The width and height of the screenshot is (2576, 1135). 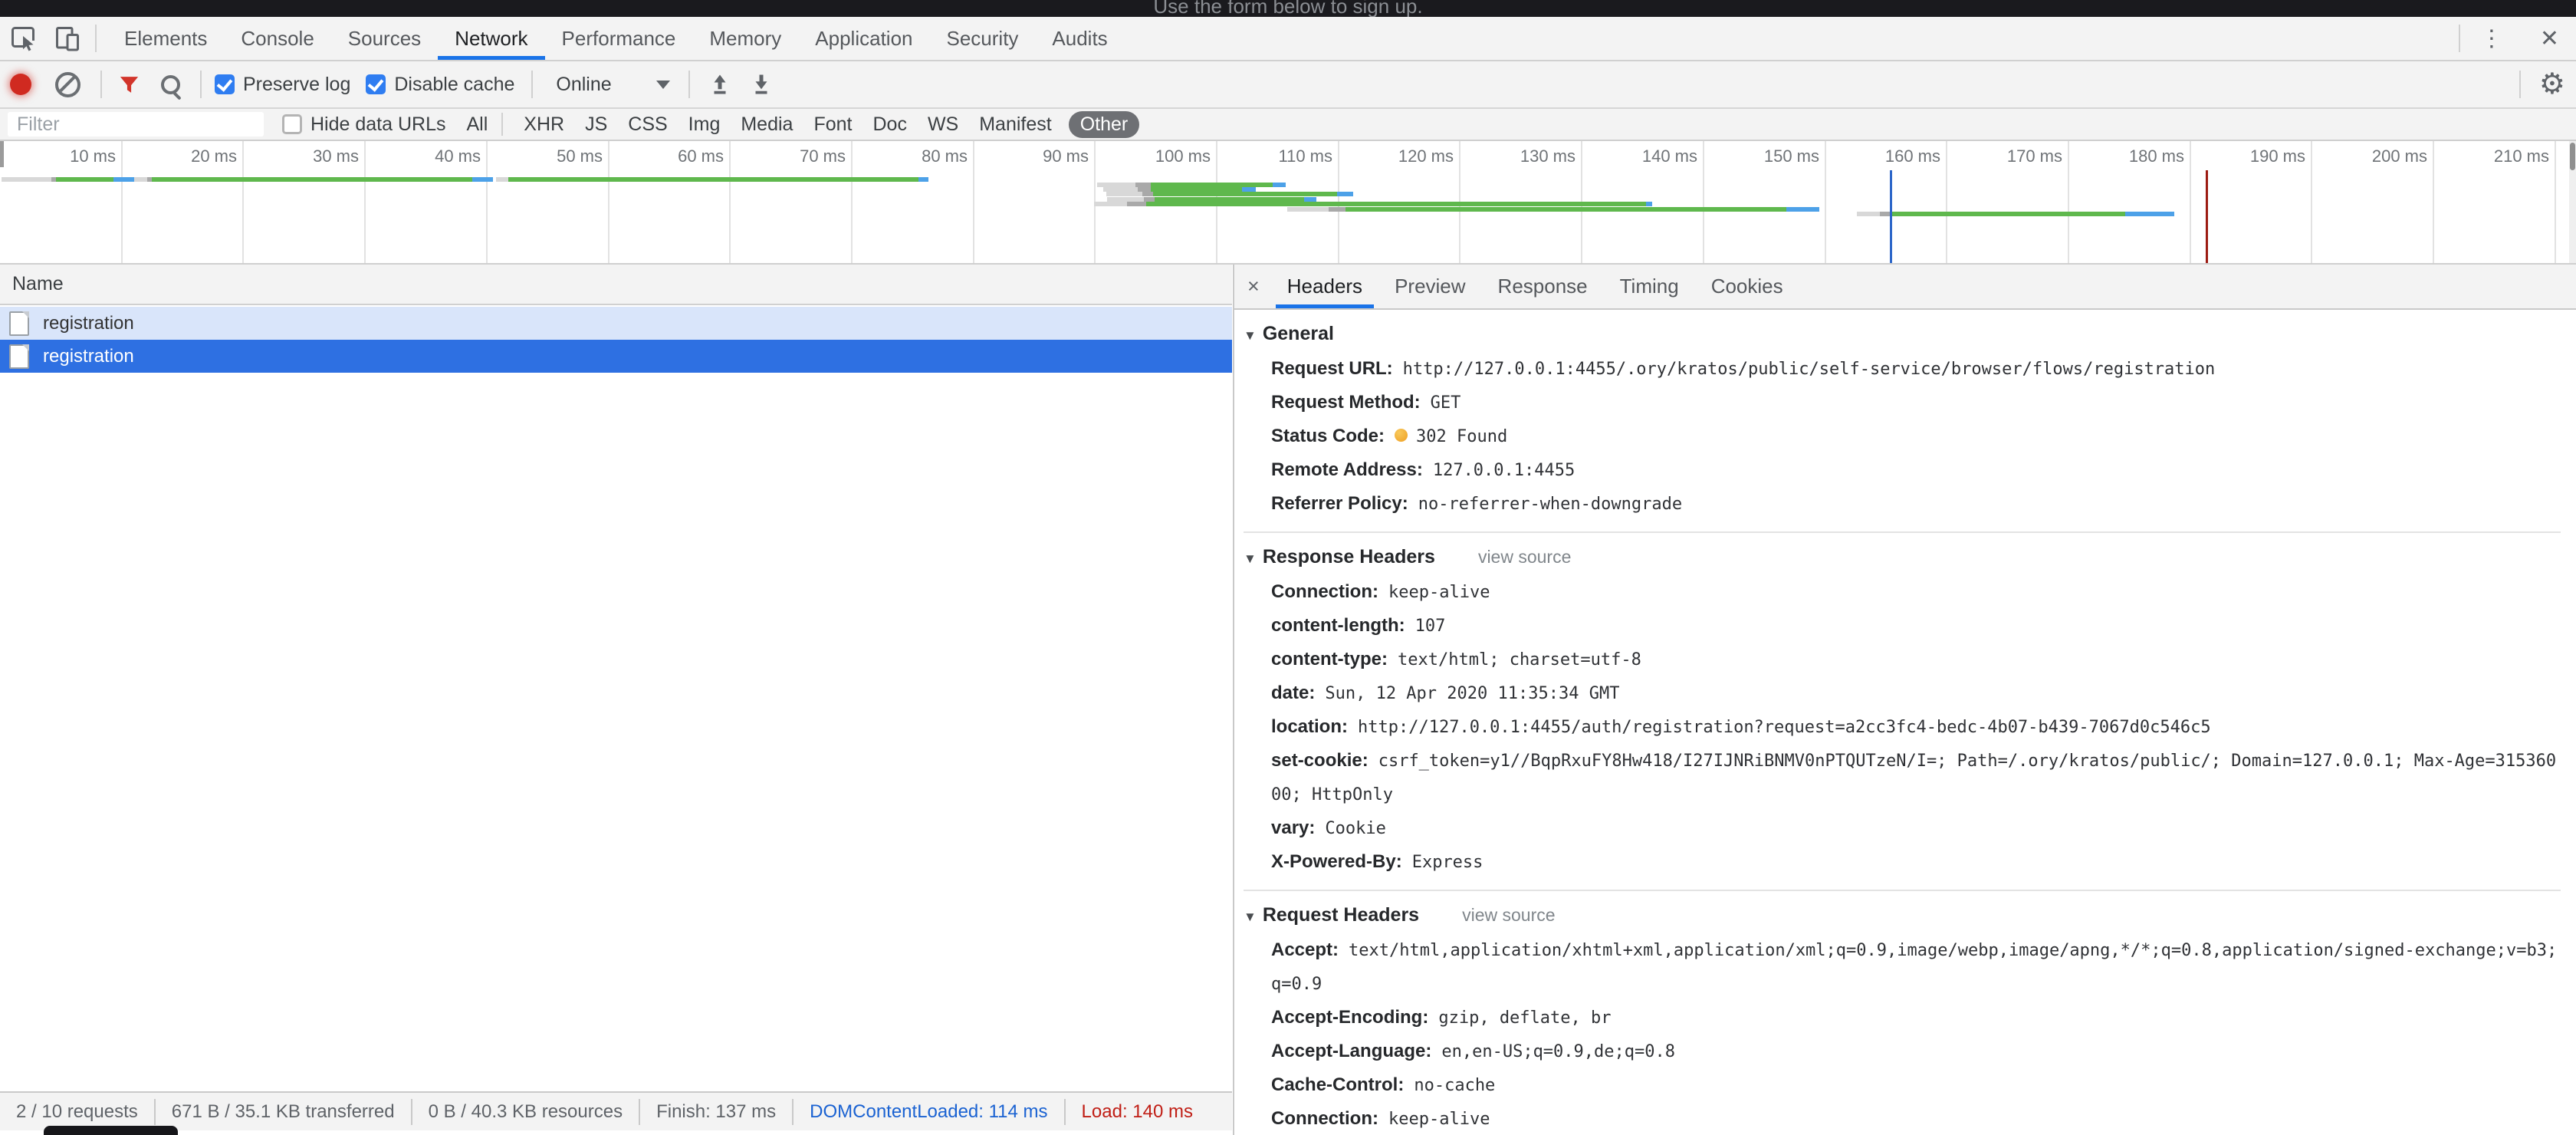 I want to click on status-item: Finish: 137 ms, so click(x=715, y=1111).